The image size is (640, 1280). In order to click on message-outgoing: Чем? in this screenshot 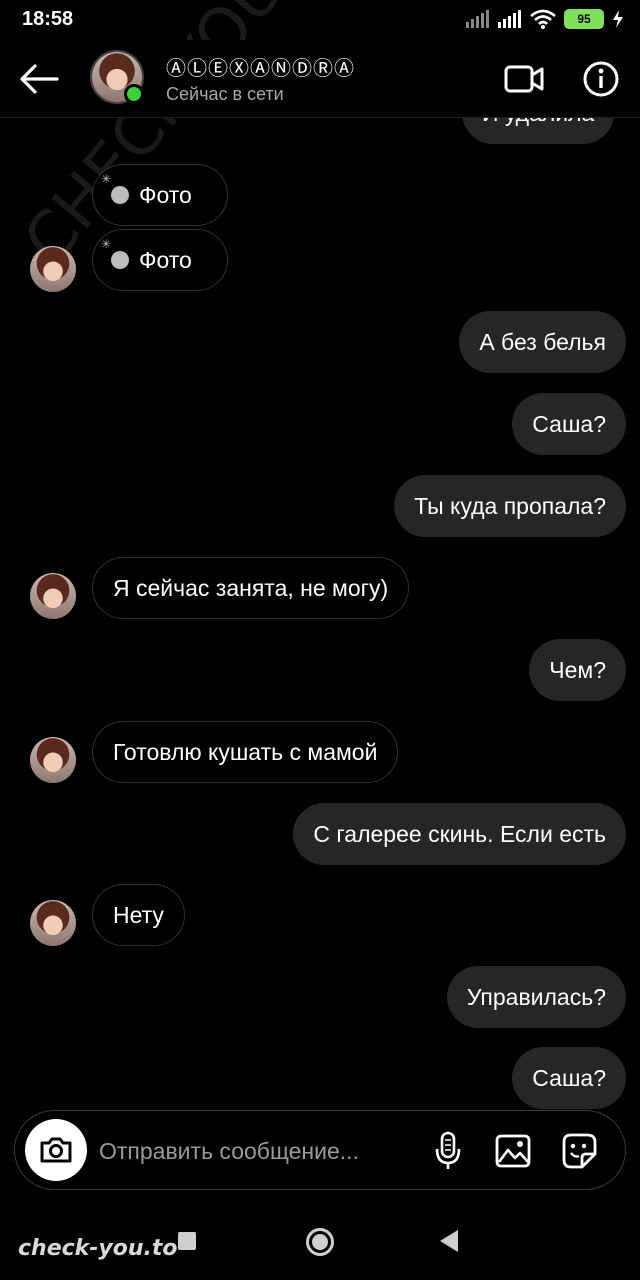, I will do `click(577, 670)`.